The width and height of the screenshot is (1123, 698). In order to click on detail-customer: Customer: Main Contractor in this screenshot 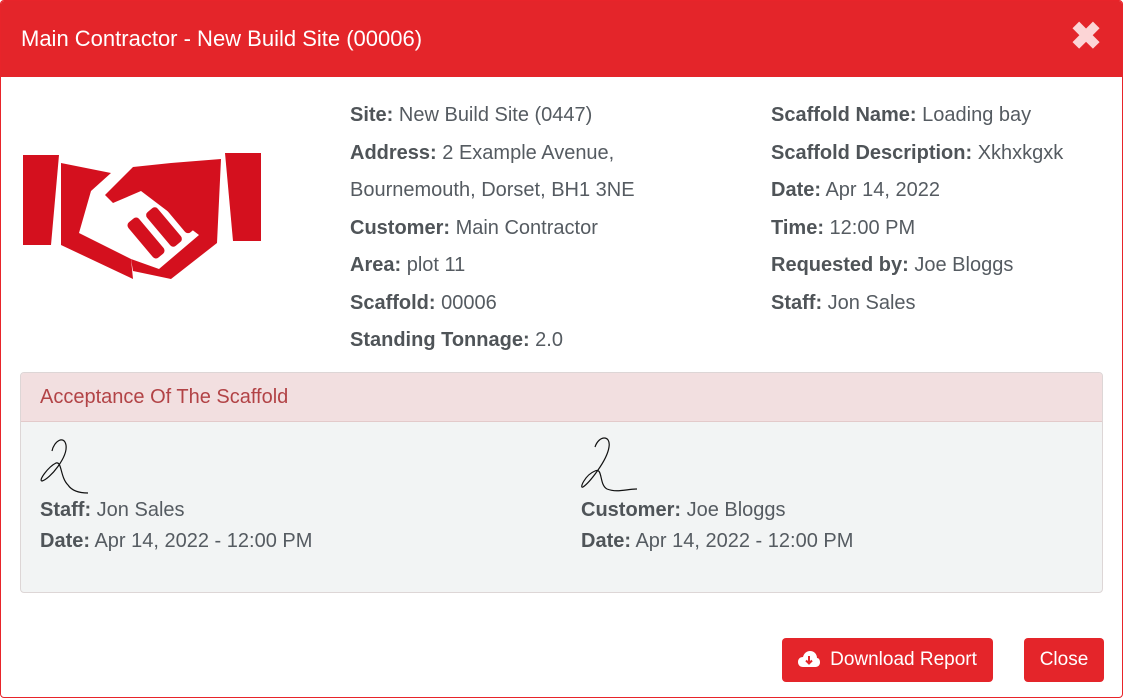, I will do `click(474, 227)`.